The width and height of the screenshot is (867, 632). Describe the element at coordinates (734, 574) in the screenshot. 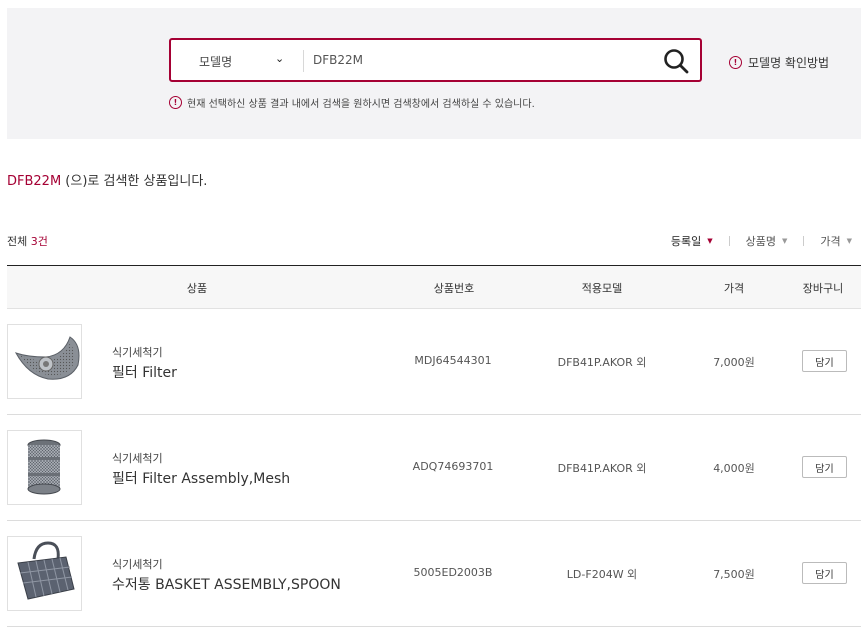

I see `price: 7,500원` at that location.